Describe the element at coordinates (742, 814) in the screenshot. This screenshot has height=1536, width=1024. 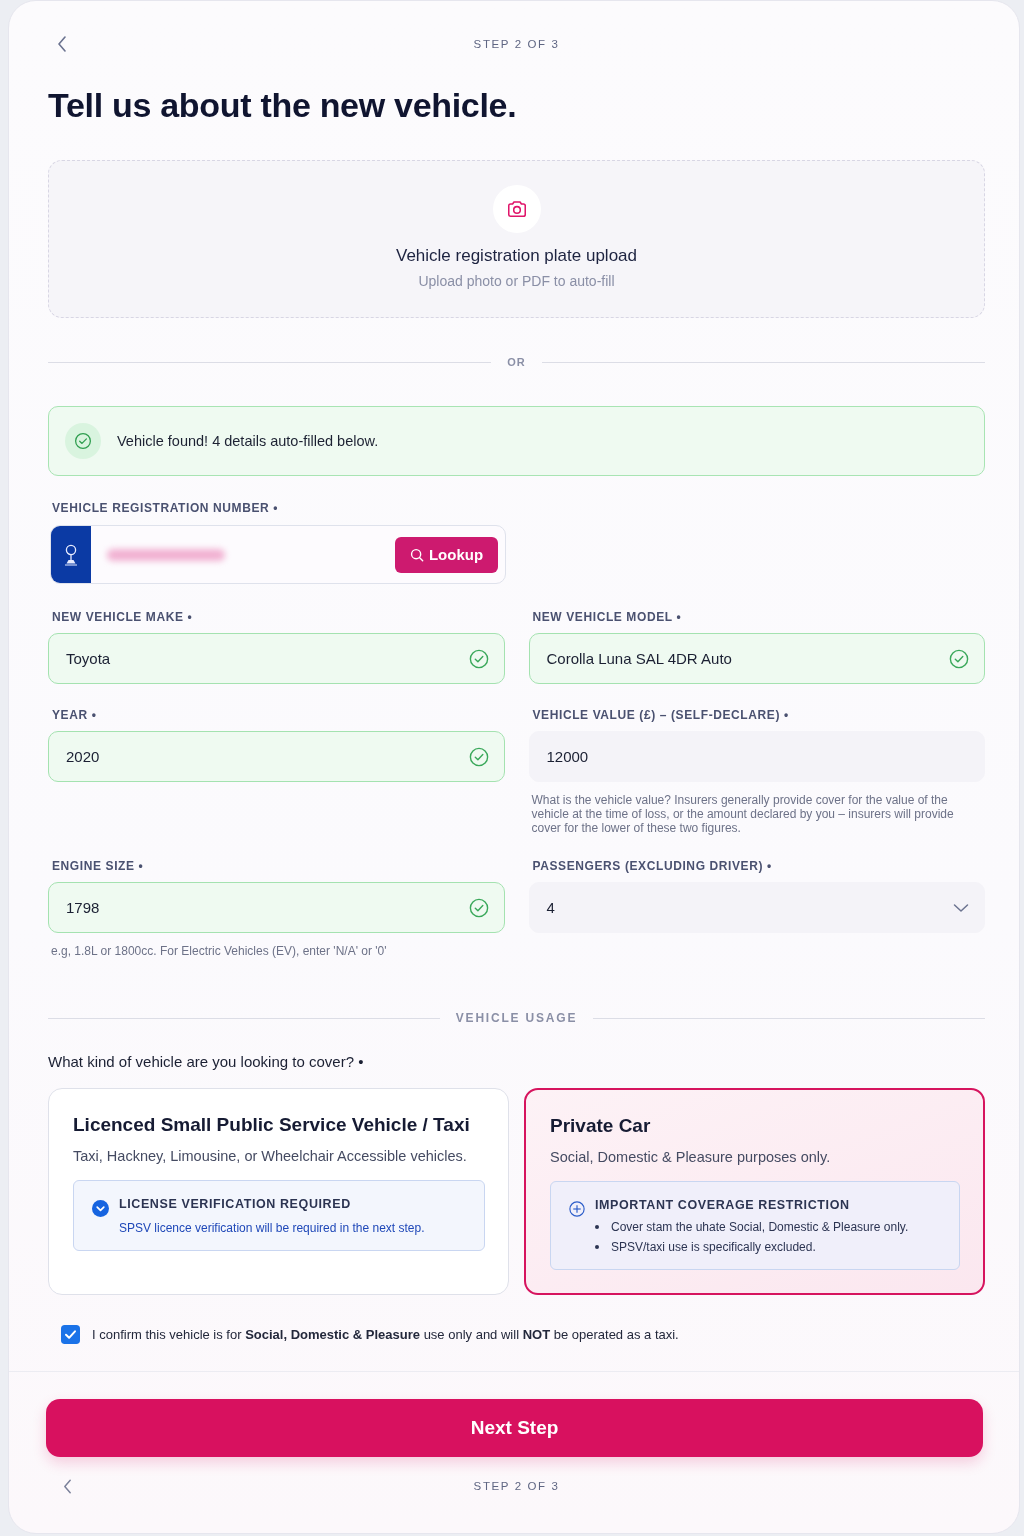
I see `help-text: What is the vehicle value? Insurers generally provide cover for the value of the vehicle at the time of loss, or the amount declared by you – insurers will provide cover for the lower of these two figures.` at that location.